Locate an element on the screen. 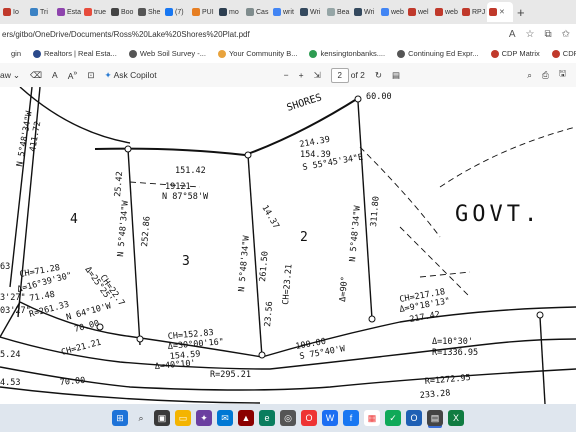  close-icon: ✕ is located at coordinates (502, 12).